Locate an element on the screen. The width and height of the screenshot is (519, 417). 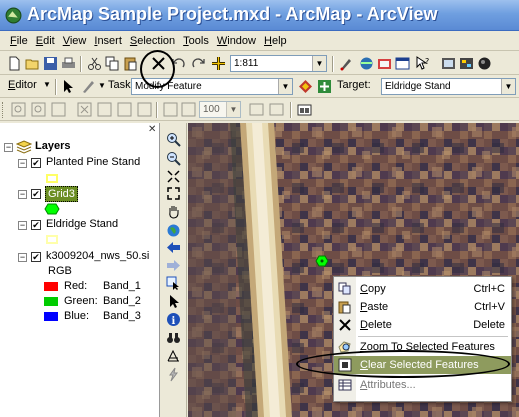
band-name-label: Band_2 is located at coordinates (122, 301).